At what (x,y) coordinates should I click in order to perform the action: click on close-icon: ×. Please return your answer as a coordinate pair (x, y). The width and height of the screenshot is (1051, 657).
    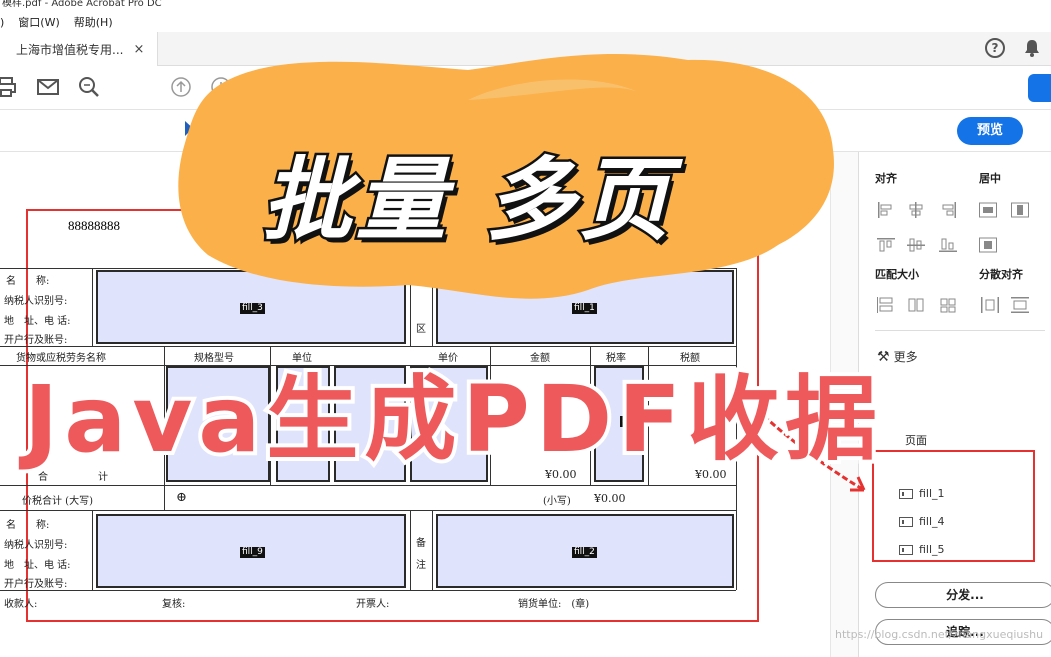
    Looking at the image, I should click on (138, 49).